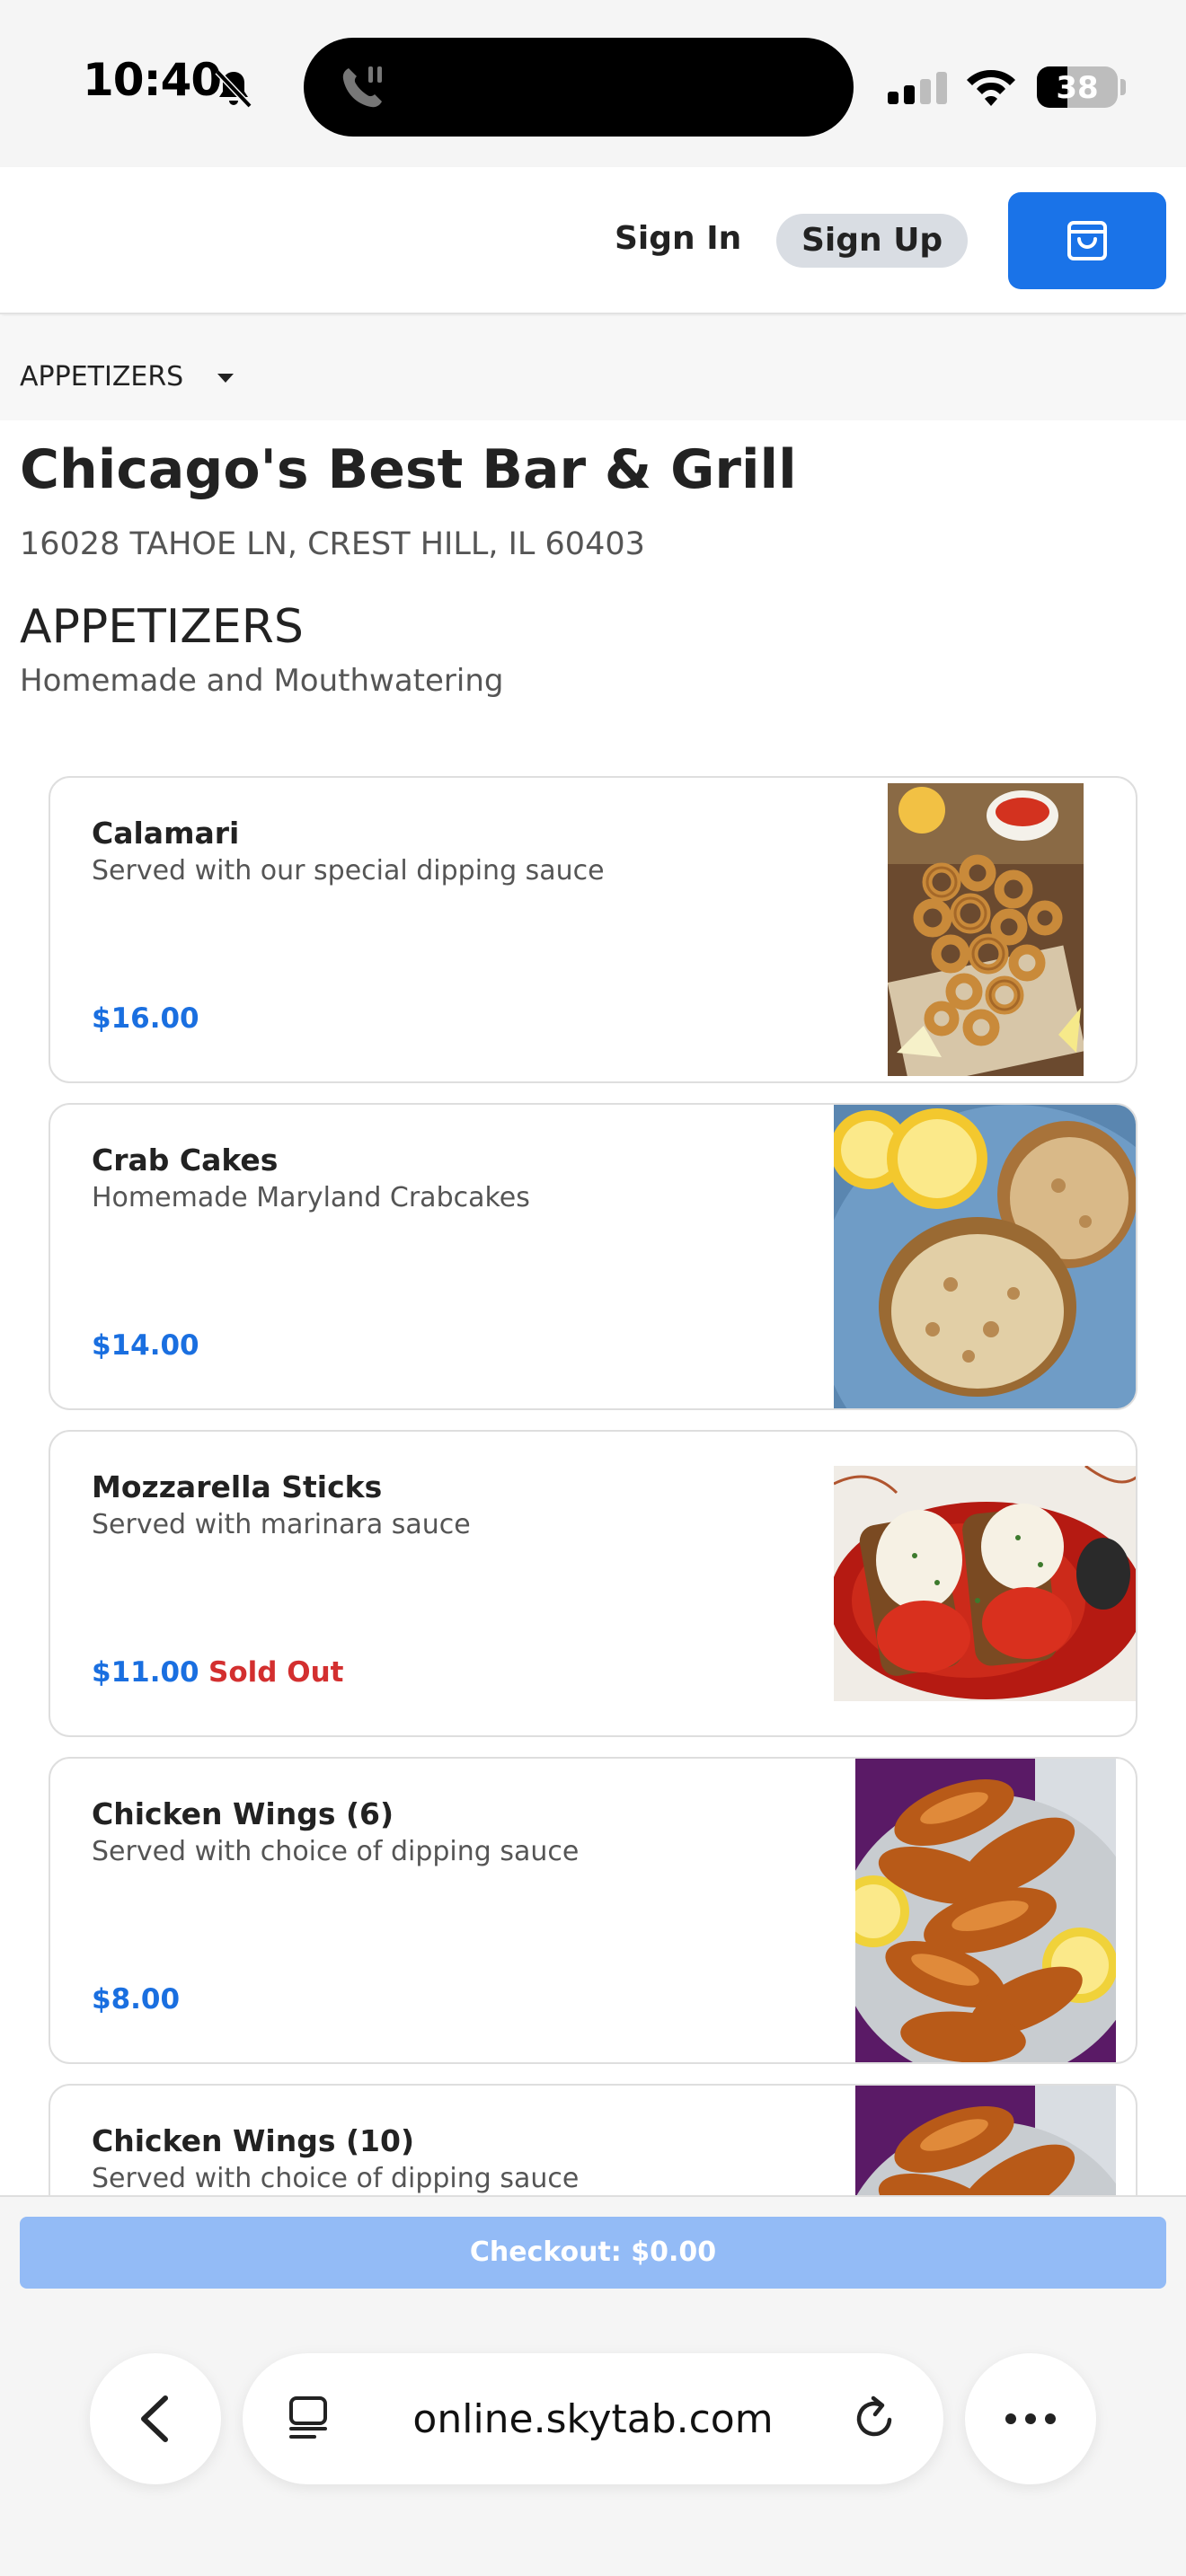  What do you see at coordinates (281, 1524) in the screenshot?
I see `item-description: Served with marinara sauce` at bounding box center [281, 1524].